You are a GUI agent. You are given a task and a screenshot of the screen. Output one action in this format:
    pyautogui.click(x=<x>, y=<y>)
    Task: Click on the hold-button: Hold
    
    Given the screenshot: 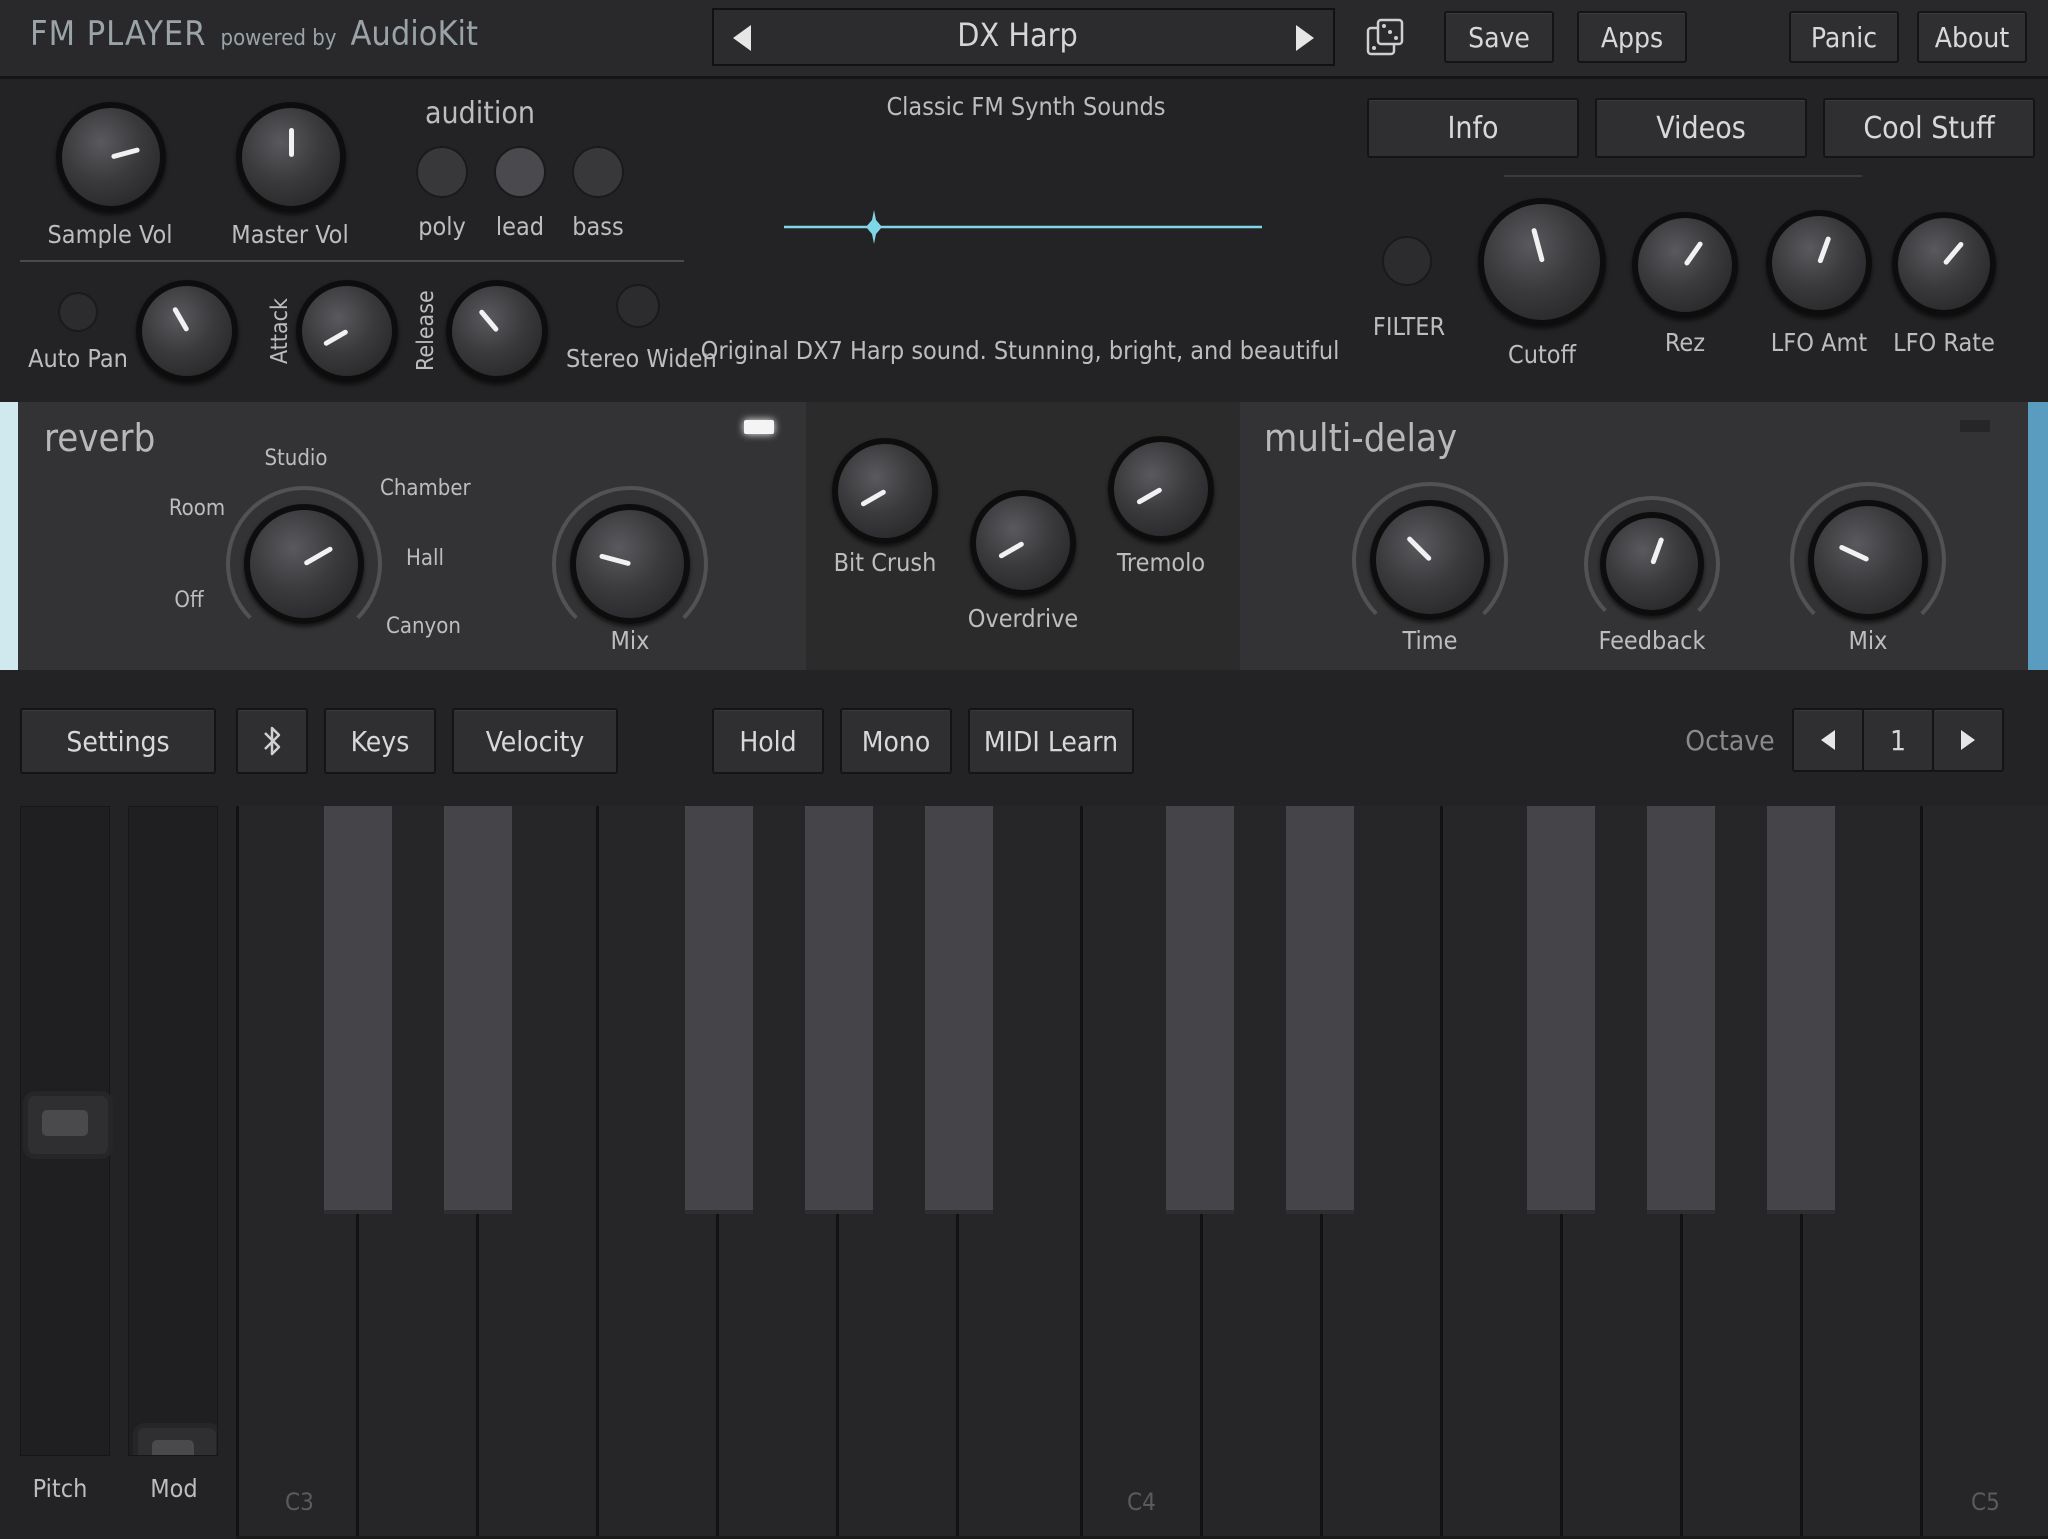 What is the action you would take?
    pyautogui.click(x=768, y=741)
    